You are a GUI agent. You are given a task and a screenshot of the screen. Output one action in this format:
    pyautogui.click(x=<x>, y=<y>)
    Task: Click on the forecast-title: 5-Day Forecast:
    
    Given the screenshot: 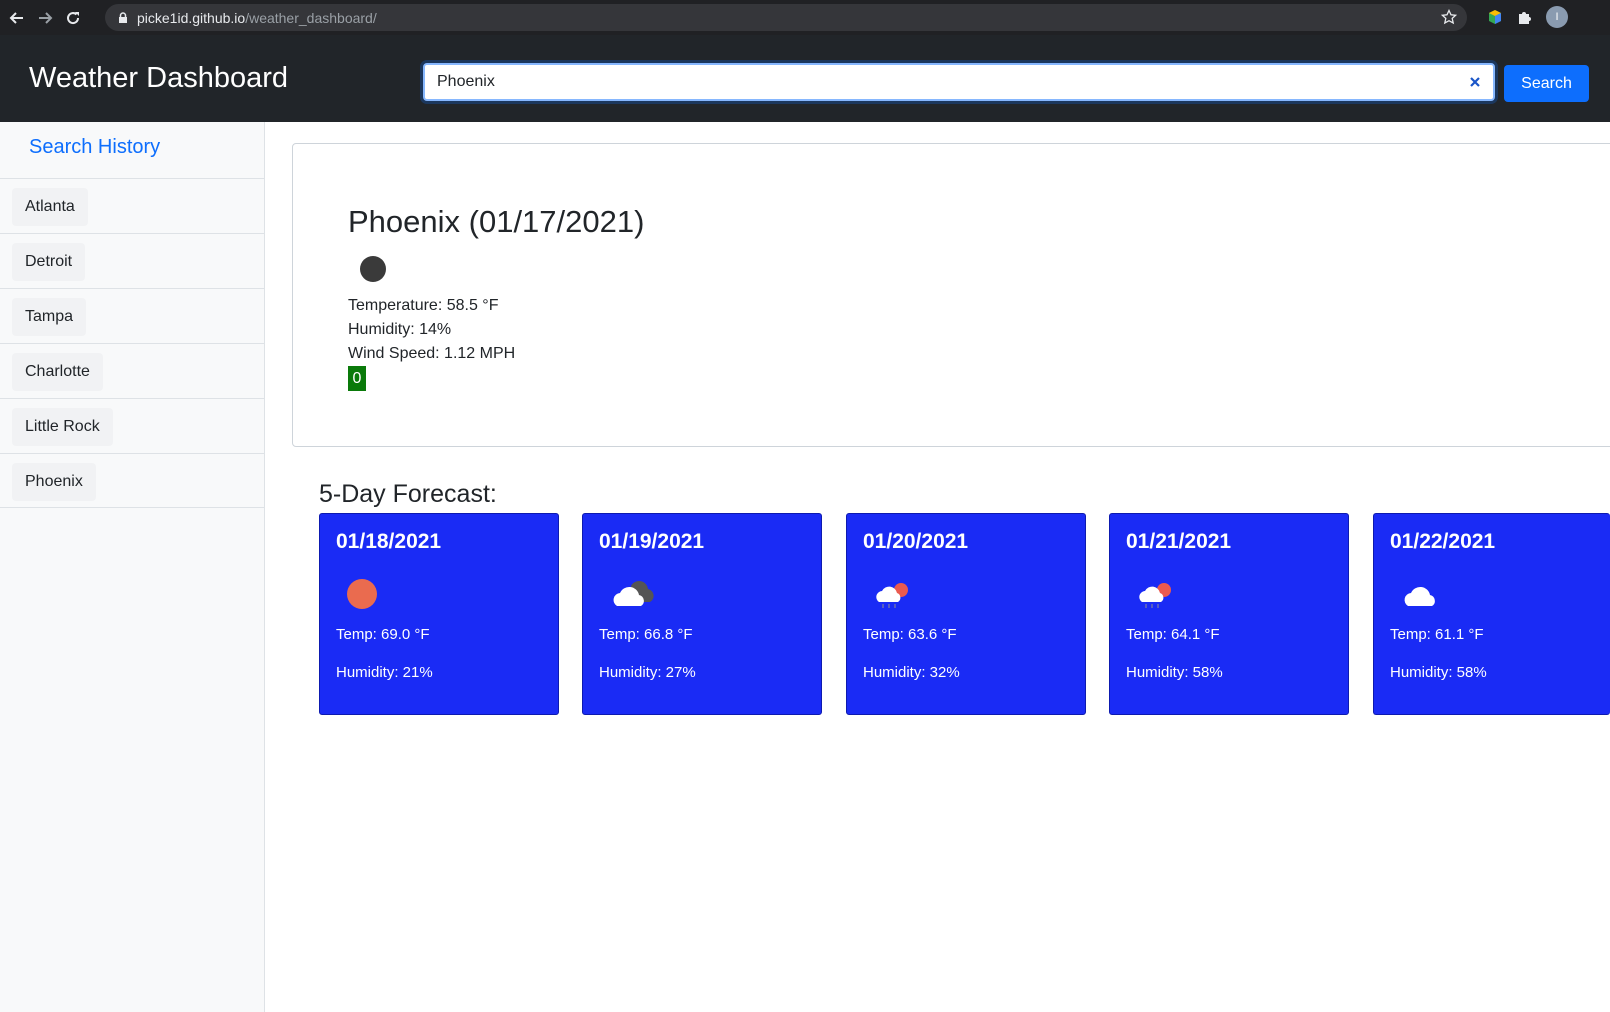 What is the action you would take?
    pyautogui.click(x=408, y=494)
    